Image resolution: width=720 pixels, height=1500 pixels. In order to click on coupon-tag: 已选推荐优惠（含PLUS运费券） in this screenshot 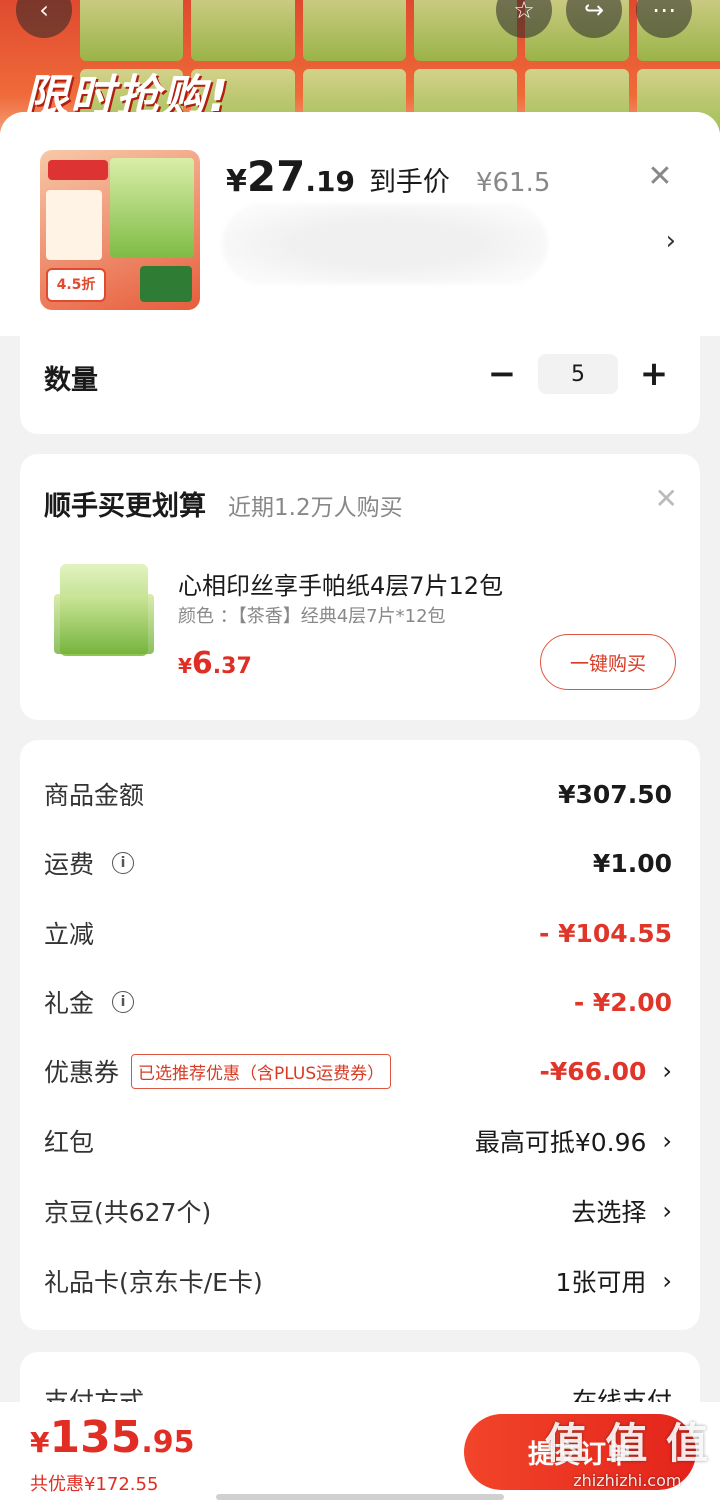, I will do `click(261, 1071)`.